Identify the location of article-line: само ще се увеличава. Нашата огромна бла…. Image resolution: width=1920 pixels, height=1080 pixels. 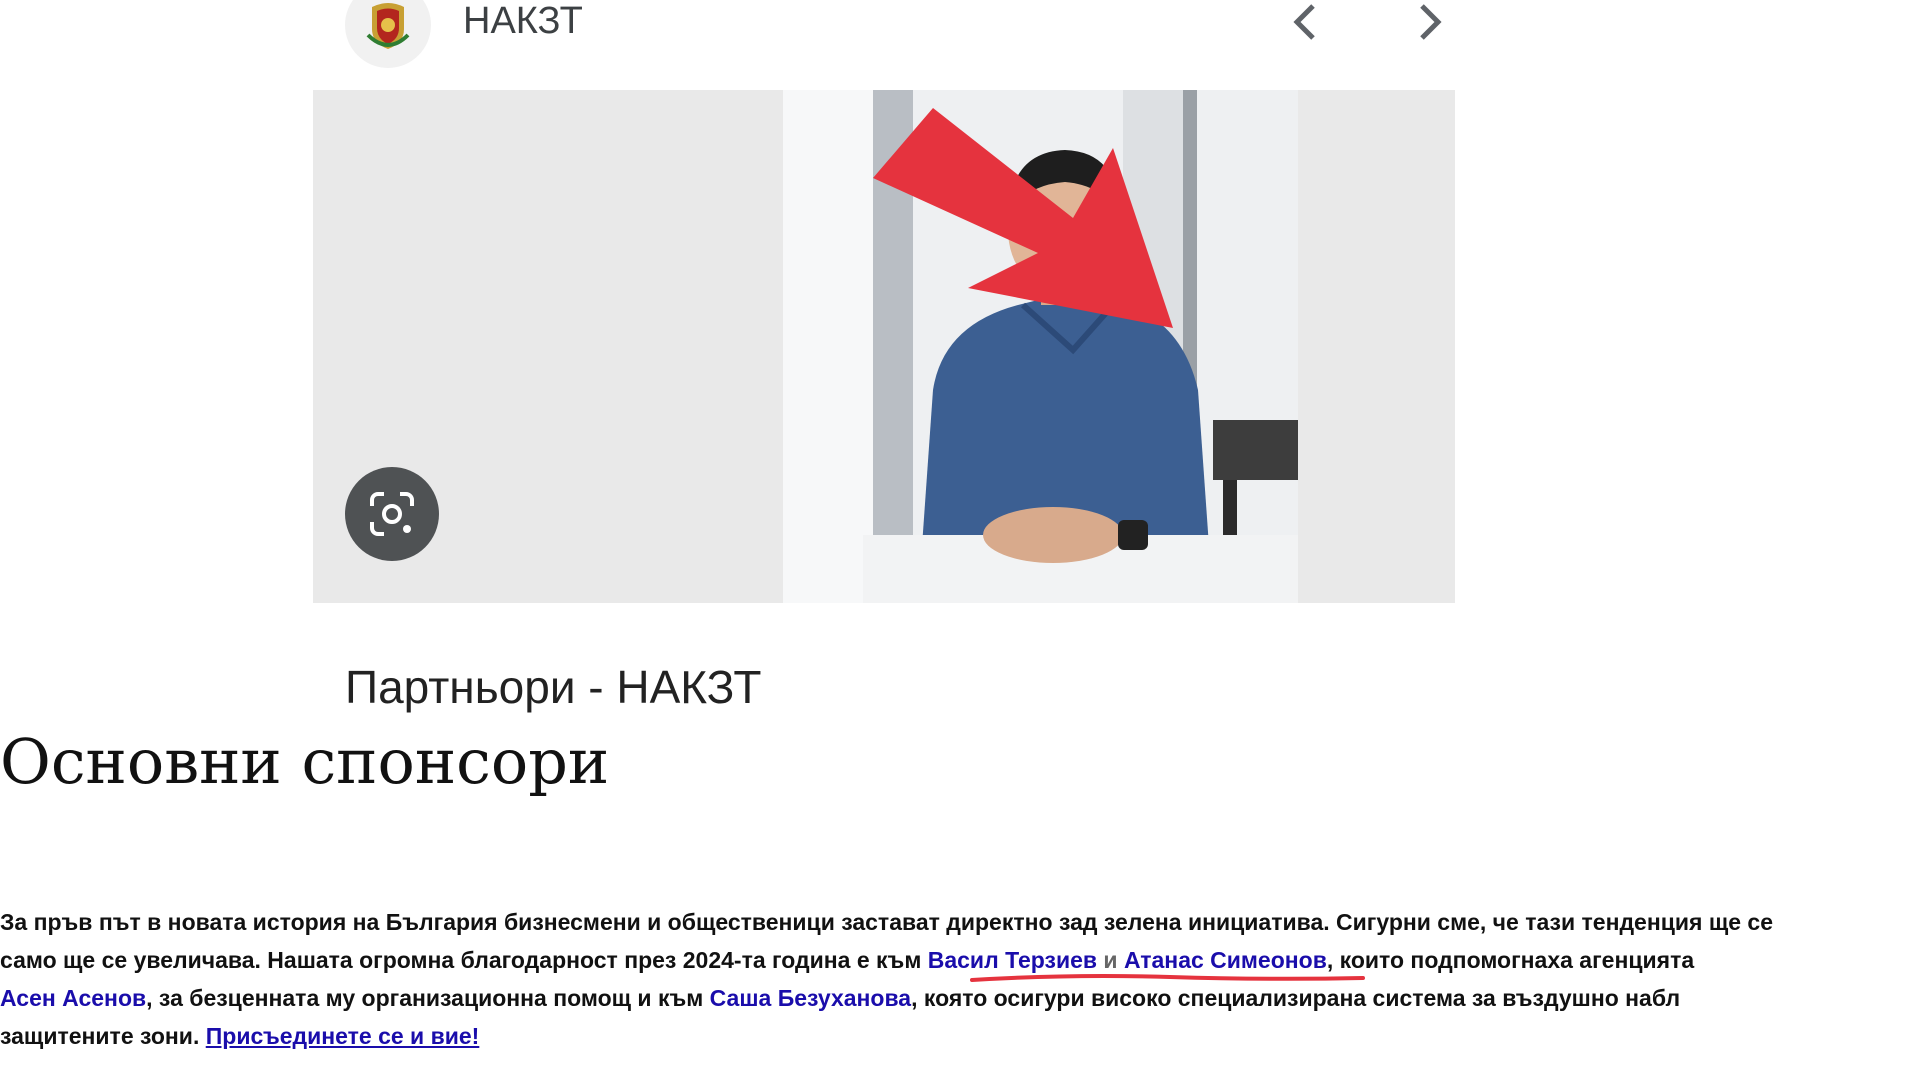
(847, 960).